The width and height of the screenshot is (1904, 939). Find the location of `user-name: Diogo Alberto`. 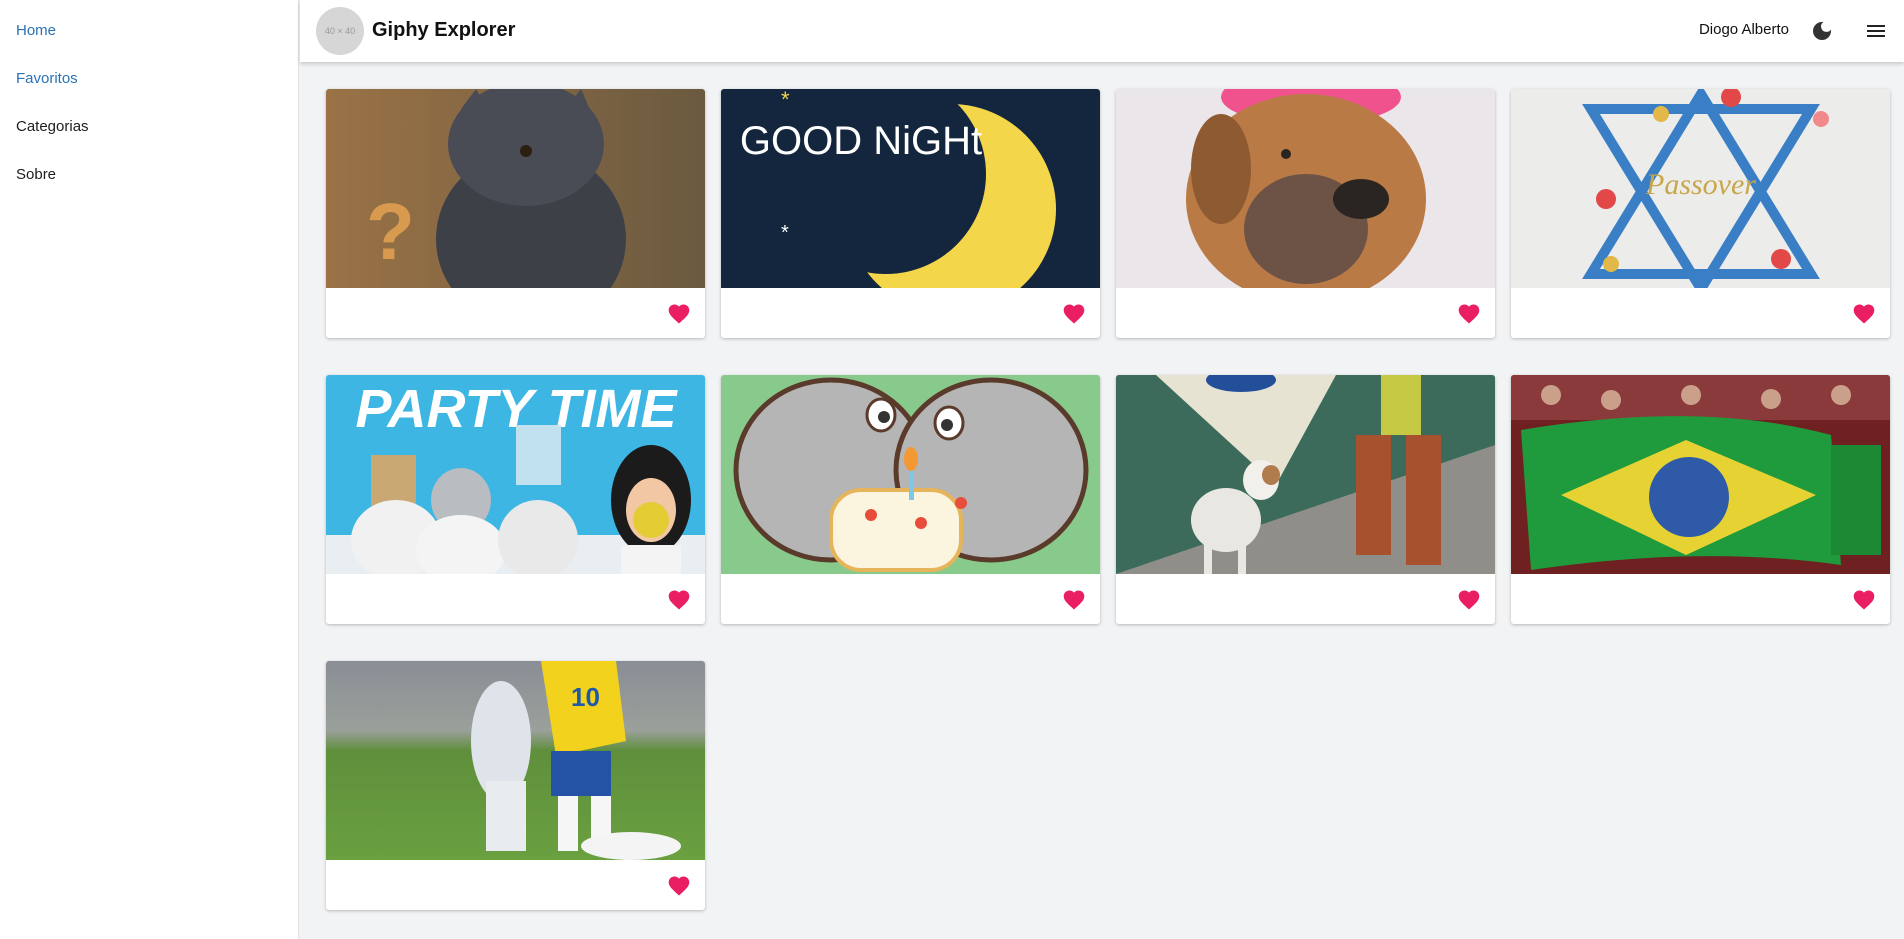

user-name: Diogo Alberto is located at coordinates (1744, 29).